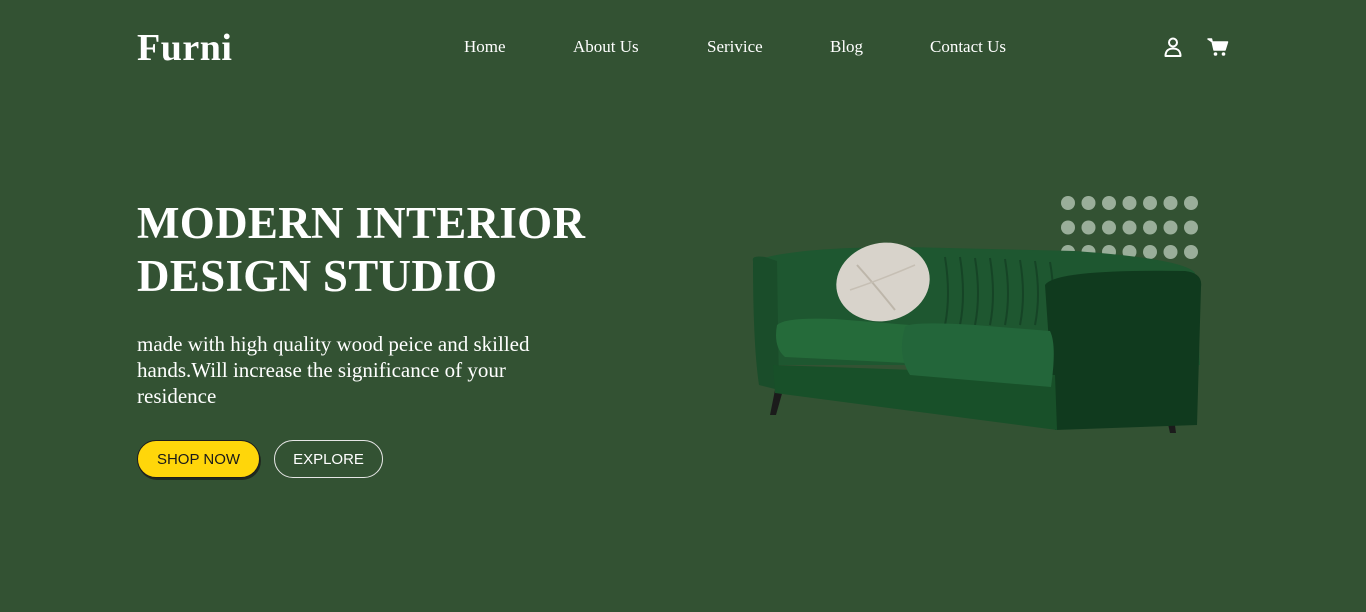  Describe the element at coordinates (361, 250) in the screenshot. I see `hero-title: MODERN INTERIOR DESIGN STUDIO` at that location.